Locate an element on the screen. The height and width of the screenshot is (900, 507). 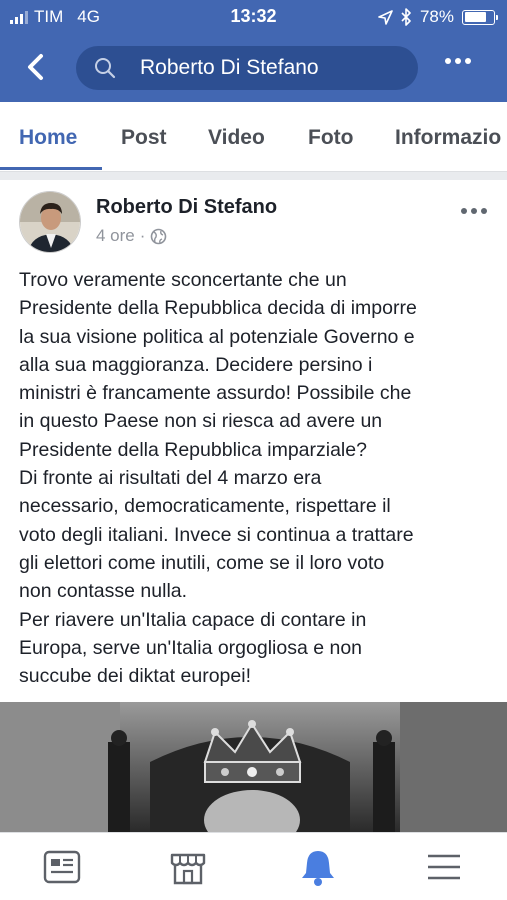
battery-percent: 78% is located at coordinates (436, 16).